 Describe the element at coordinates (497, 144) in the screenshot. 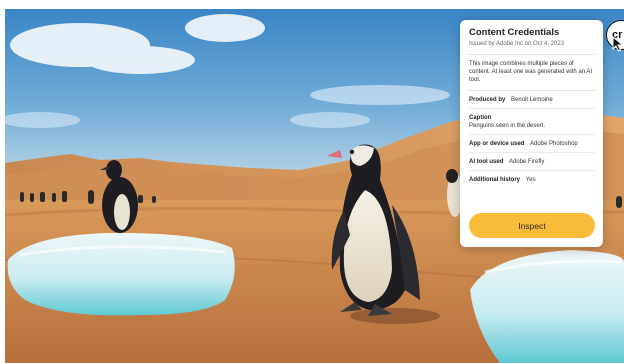

I see `app-label: App or device used` at that location.